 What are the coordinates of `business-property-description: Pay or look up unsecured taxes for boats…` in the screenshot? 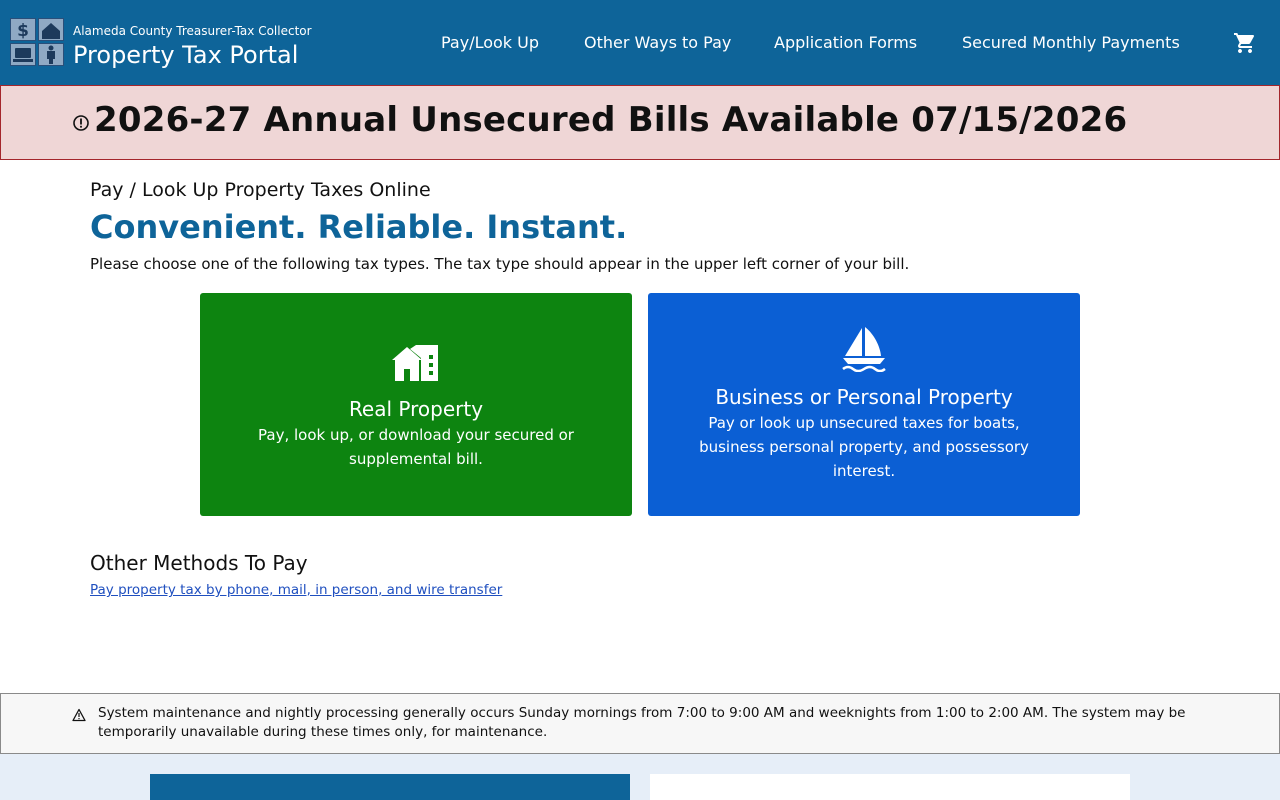 It's located at (864, 447).